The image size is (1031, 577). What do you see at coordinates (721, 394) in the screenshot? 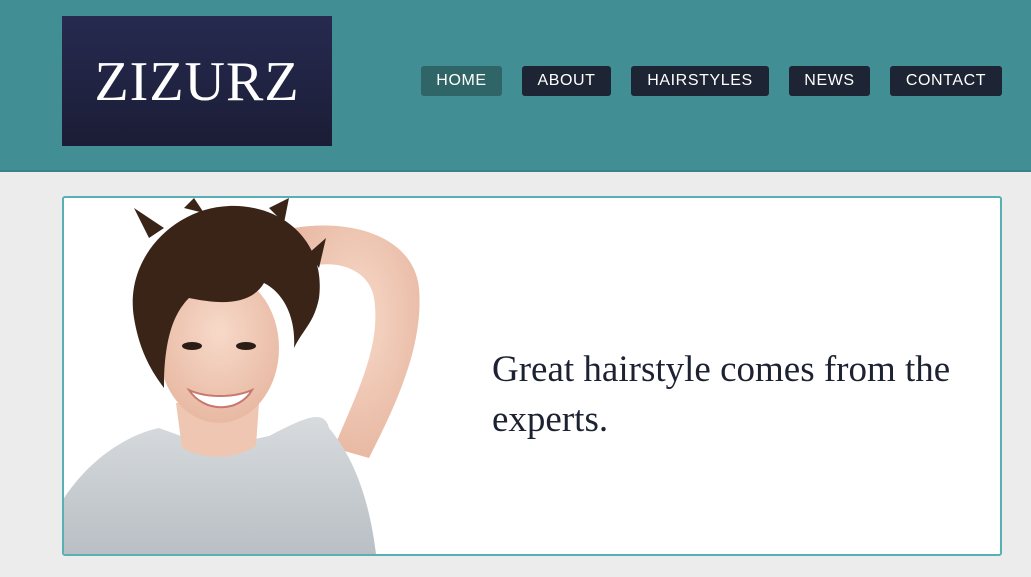
I see `hero-headline: Great hairstyle comes from the experts.` at bounding box center [721, 394].